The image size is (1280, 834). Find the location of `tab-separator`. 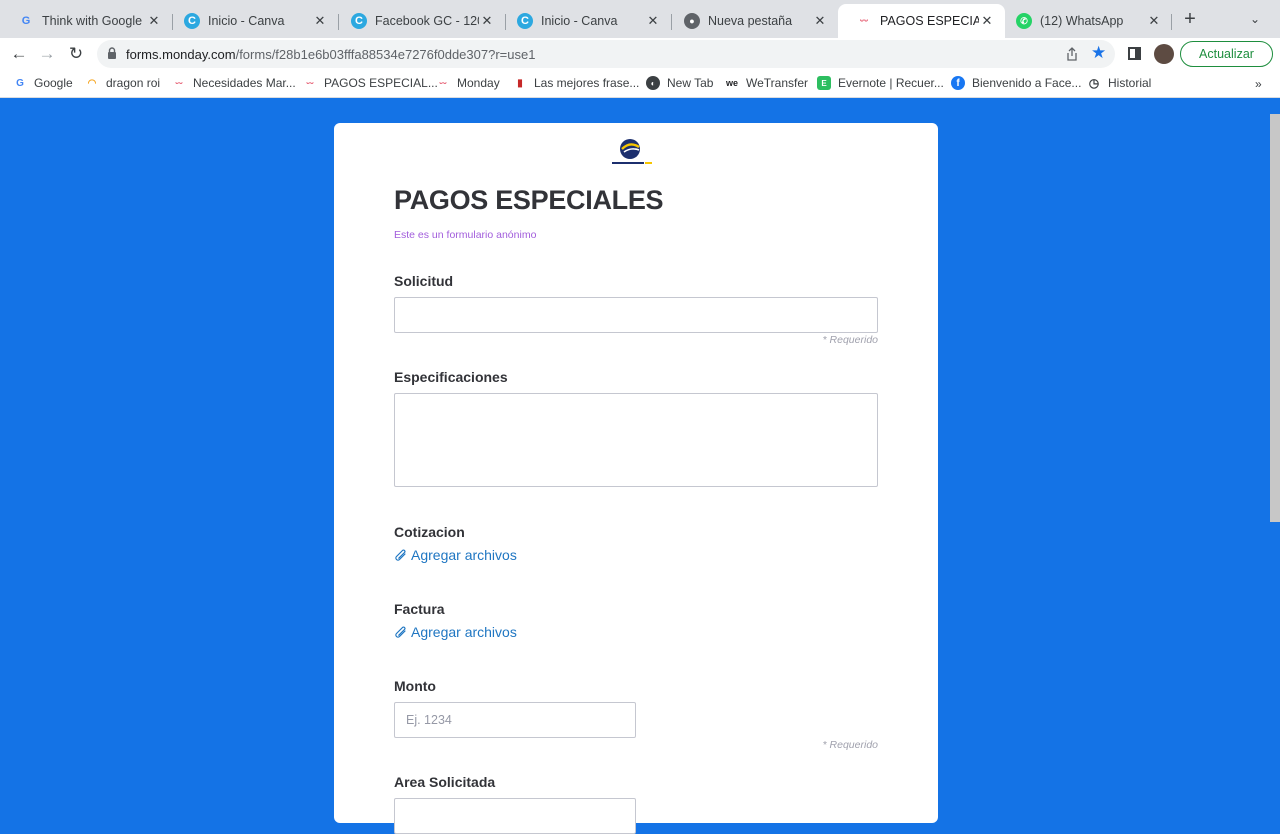

tab-separator is located at coordinates (1171, 22).